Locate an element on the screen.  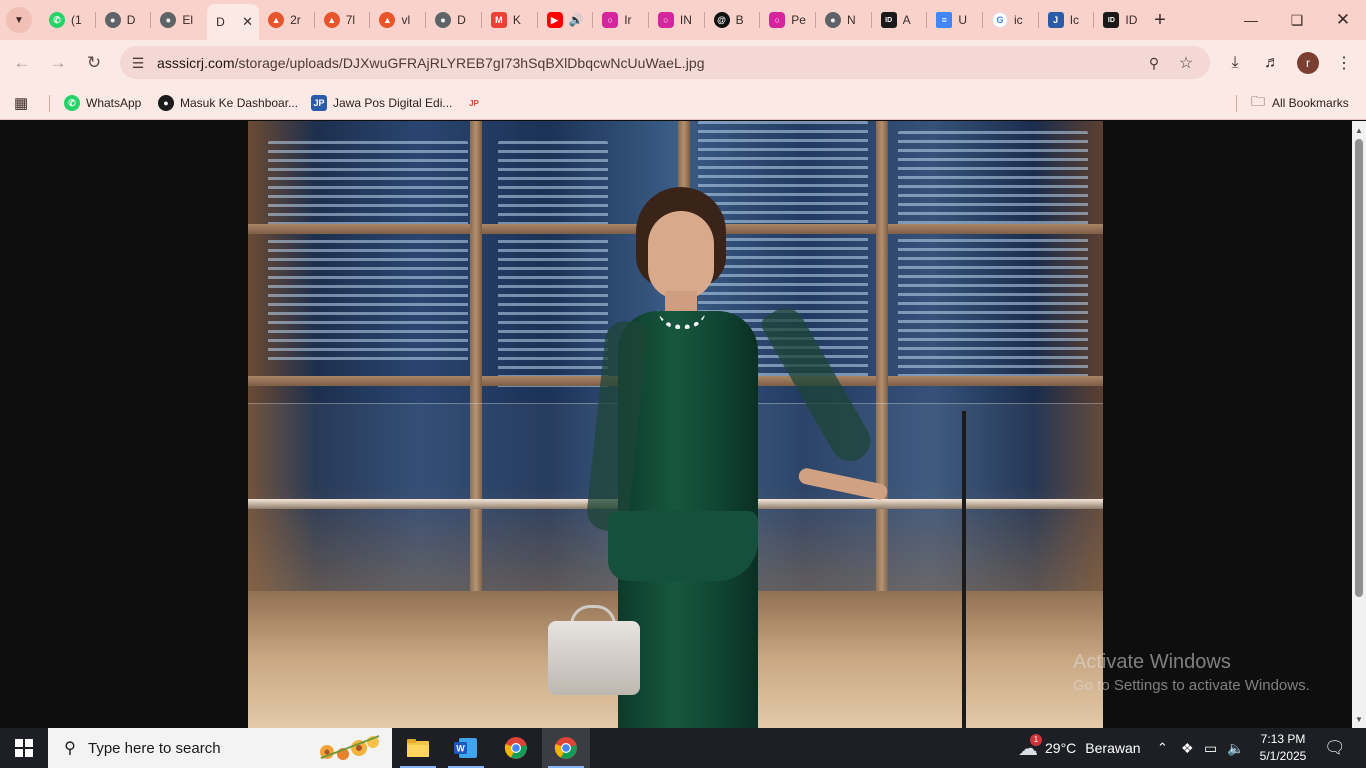
tab-title: El is located at coordinates (188, 20).